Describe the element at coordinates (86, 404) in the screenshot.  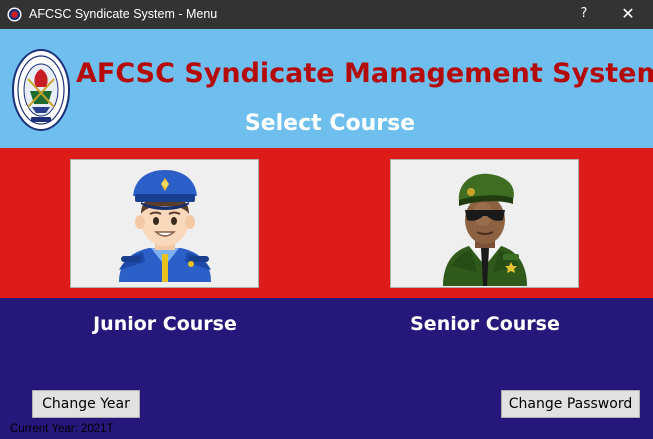
I see `change-year-button: Change Year` at that location.